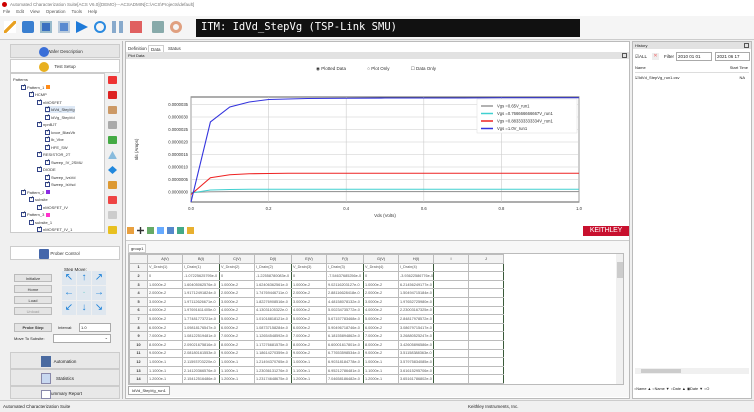  What do you see at coordinates (381, 319) in the screenshot?
I see `table-cell: 5.0000e-2` at bounding box center [381, 319].